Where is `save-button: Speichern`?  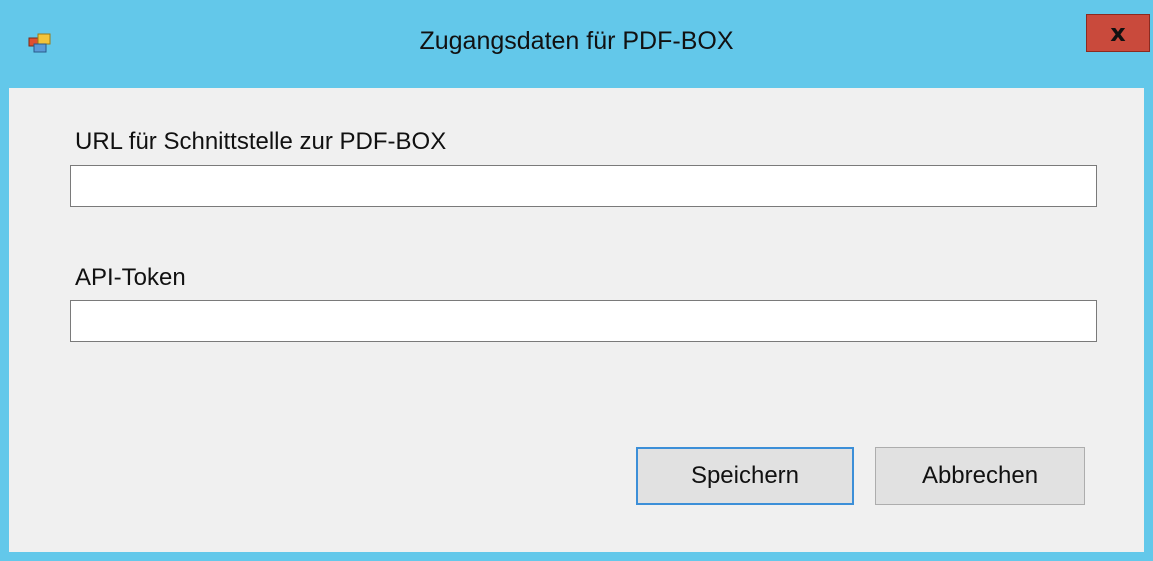 save-button: Speichern is located at coordinates (745, 476).